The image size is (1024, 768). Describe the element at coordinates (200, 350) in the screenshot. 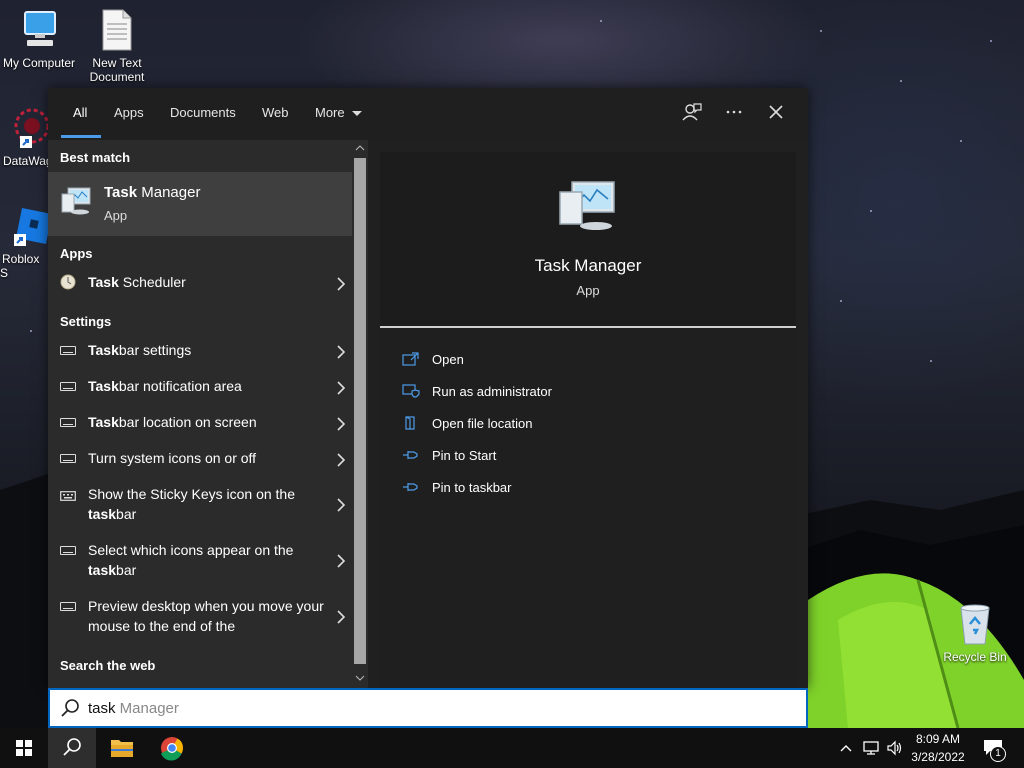

I see `result-taskbar-settings: Taskbar settings` at that location.